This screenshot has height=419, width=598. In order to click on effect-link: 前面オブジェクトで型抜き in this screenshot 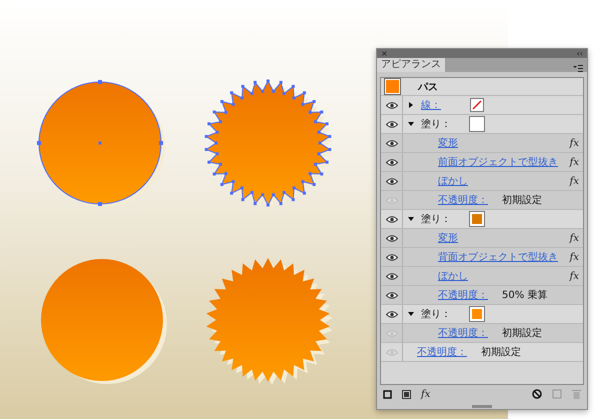, I will do `click(498, 162)`.